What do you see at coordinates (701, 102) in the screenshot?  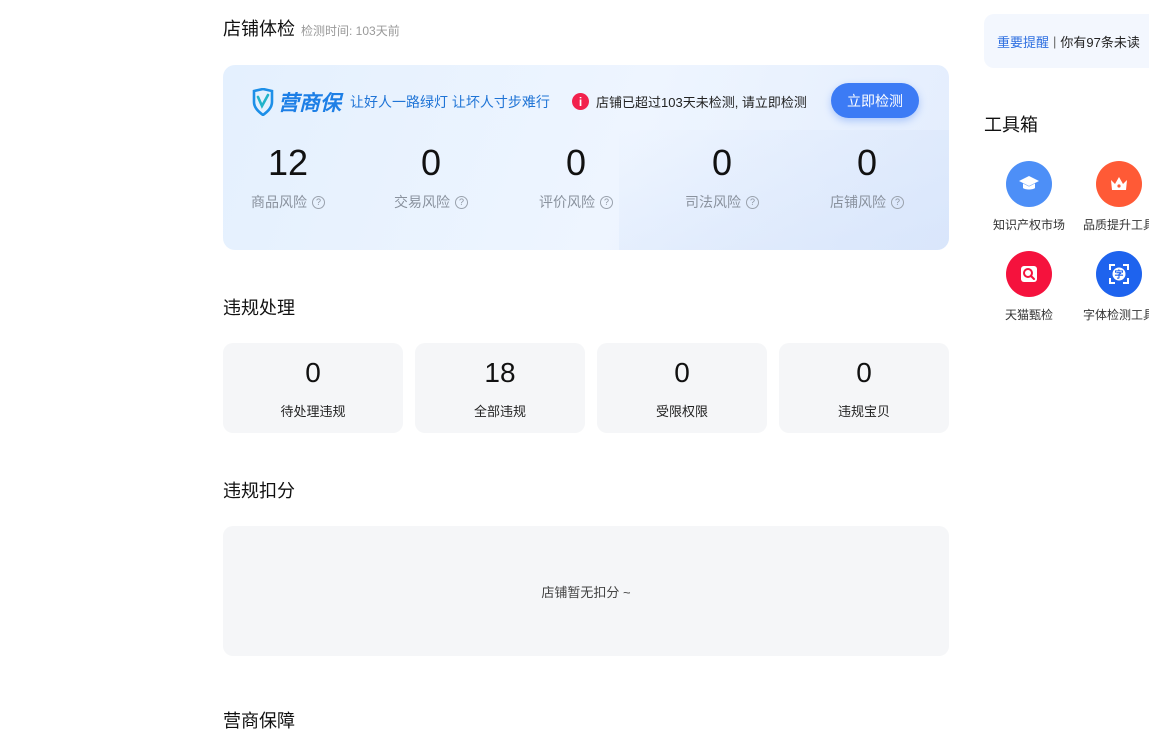 I see `alert-text: 店铺已超过103天未检测, 请立即检测` at bounding box center [701, 102].